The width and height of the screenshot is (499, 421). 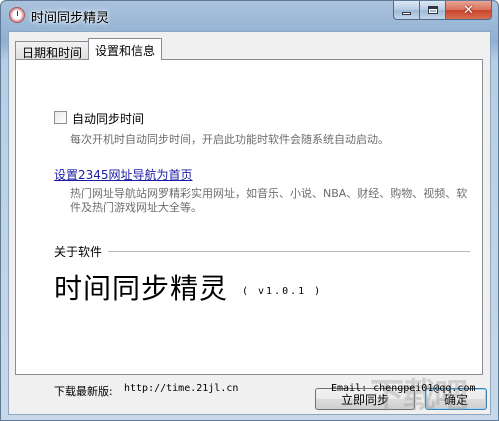 I want to click on auto-sync-checkbox, so click(x=60, y=117).